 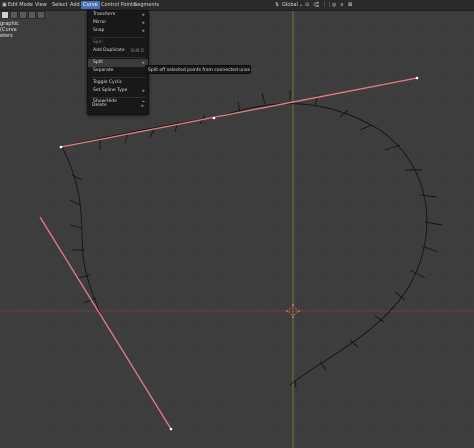 I want to click on falloff-icon: ∧, so click(x=342, y=5).